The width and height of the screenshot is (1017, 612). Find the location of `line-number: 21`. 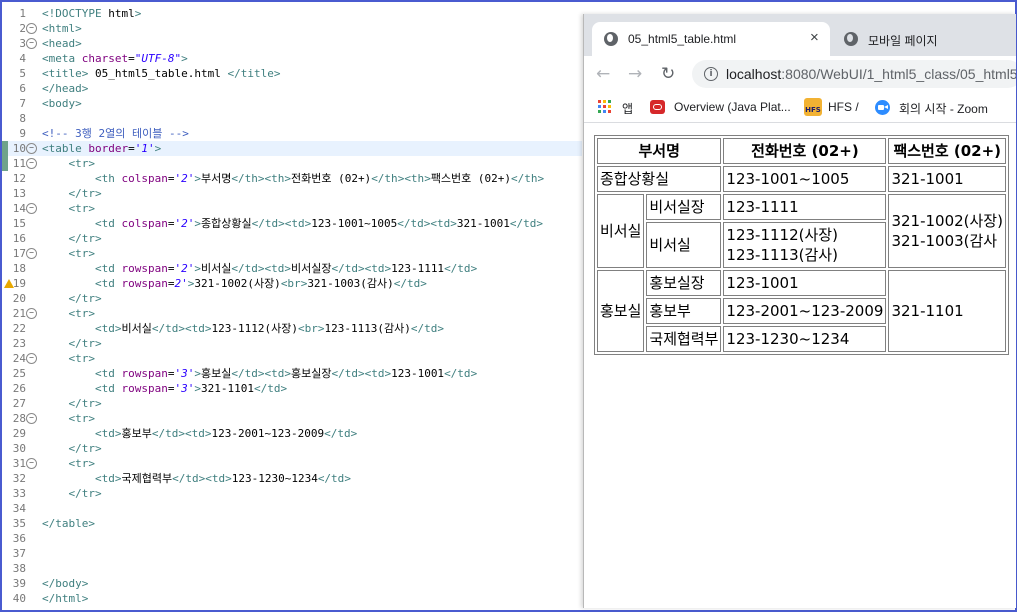

line-number: 21 is located at coordinates (19, 313).